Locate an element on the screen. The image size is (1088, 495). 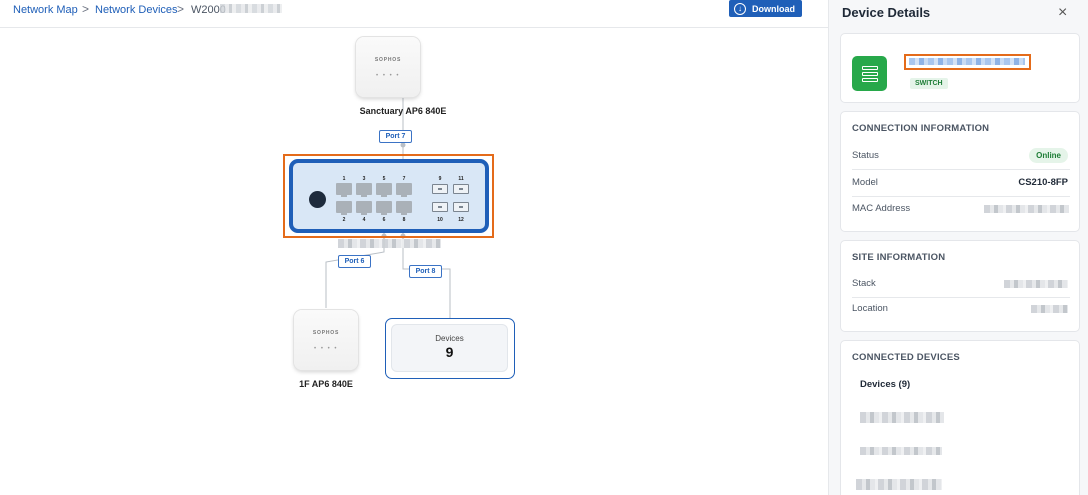
stack-label: Stack is located at coordinates (864, 283).